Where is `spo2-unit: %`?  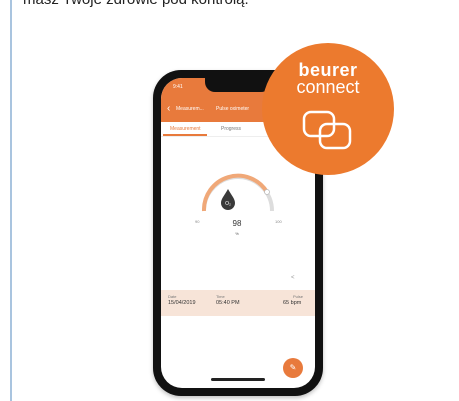 spo2-unit: % is located at coordinates (237, 233).